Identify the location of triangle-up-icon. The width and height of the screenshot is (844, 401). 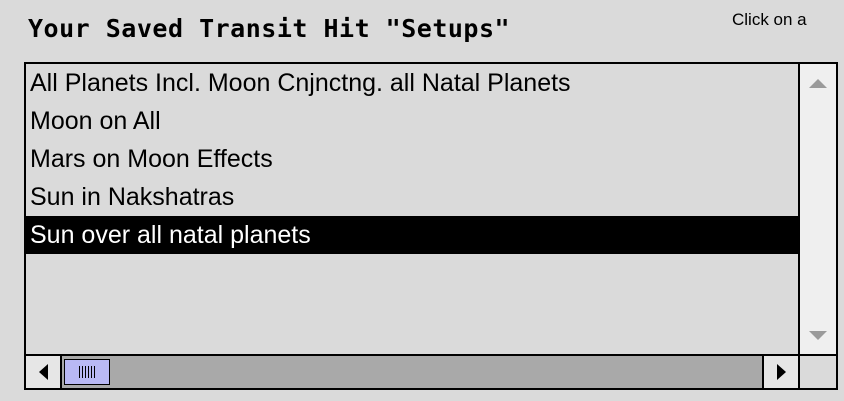
(818, 83).